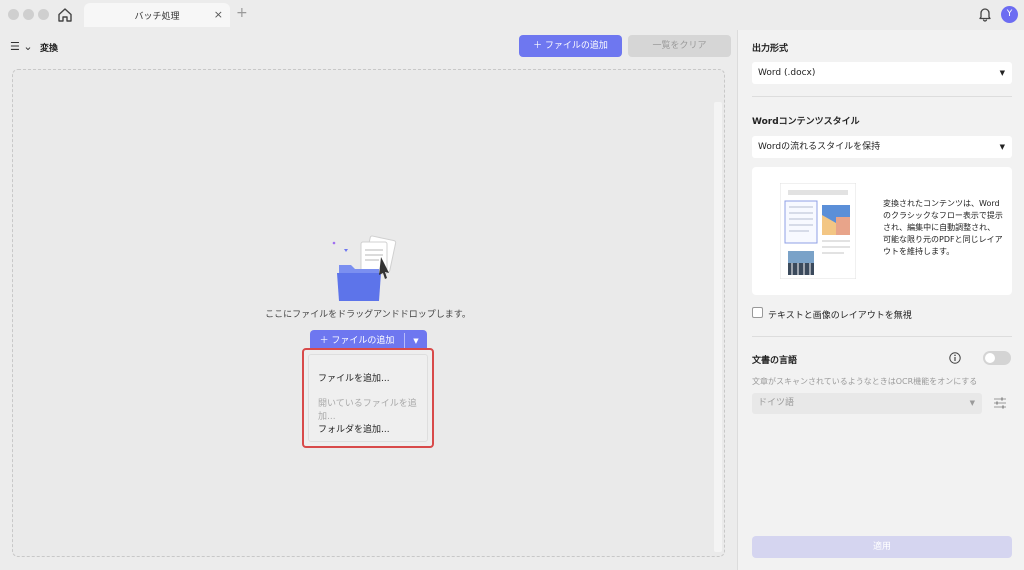 The height and width of the screenshot is (570, 1024). Describe the element at coordinates (718, 327) in the screenshot. I see `list-scrollbar` at that location.